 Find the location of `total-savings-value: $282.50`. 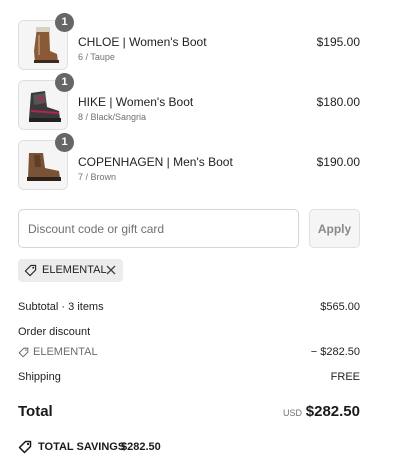

total-savings-value: $282.50 is located at coordinates (141, 447).